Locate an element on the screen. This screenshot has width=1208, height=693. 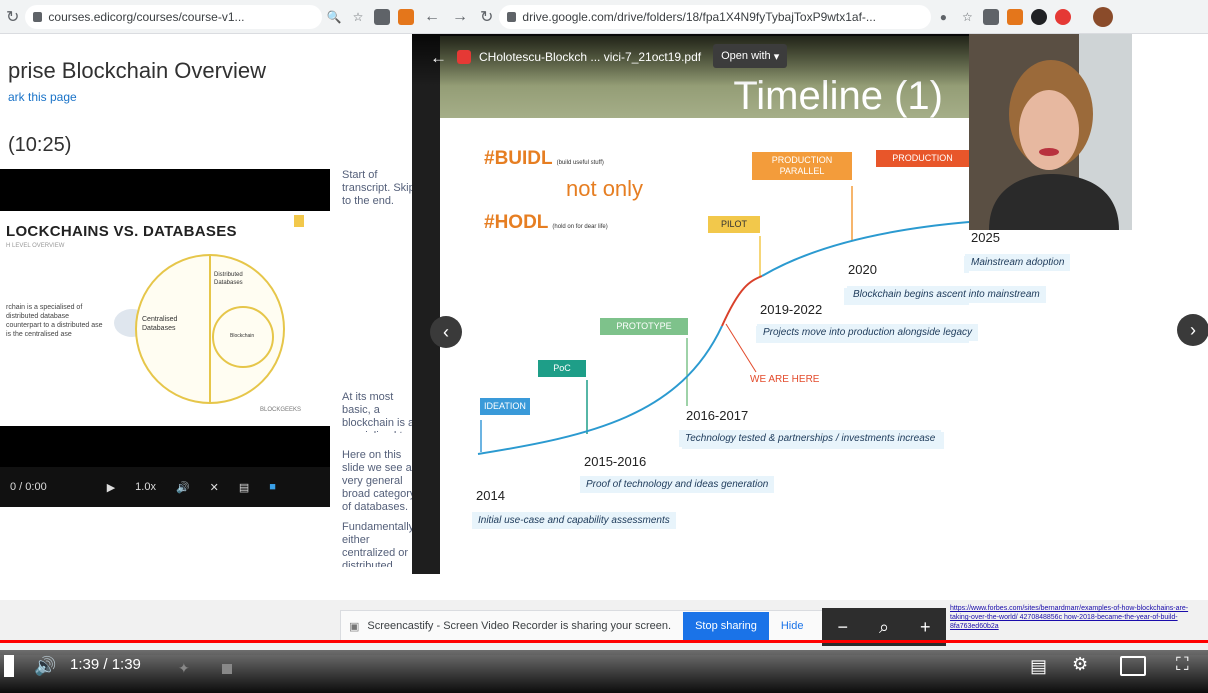
milestone-year: 2025 is located at coordinates (985, 237).